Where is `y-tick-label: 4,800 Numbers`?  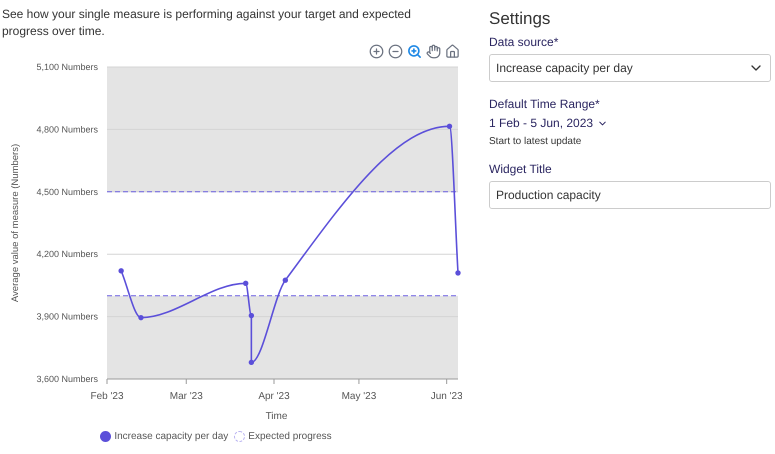 y-tick-label: 4,800 Numbers is located at coordinates (67, 129).